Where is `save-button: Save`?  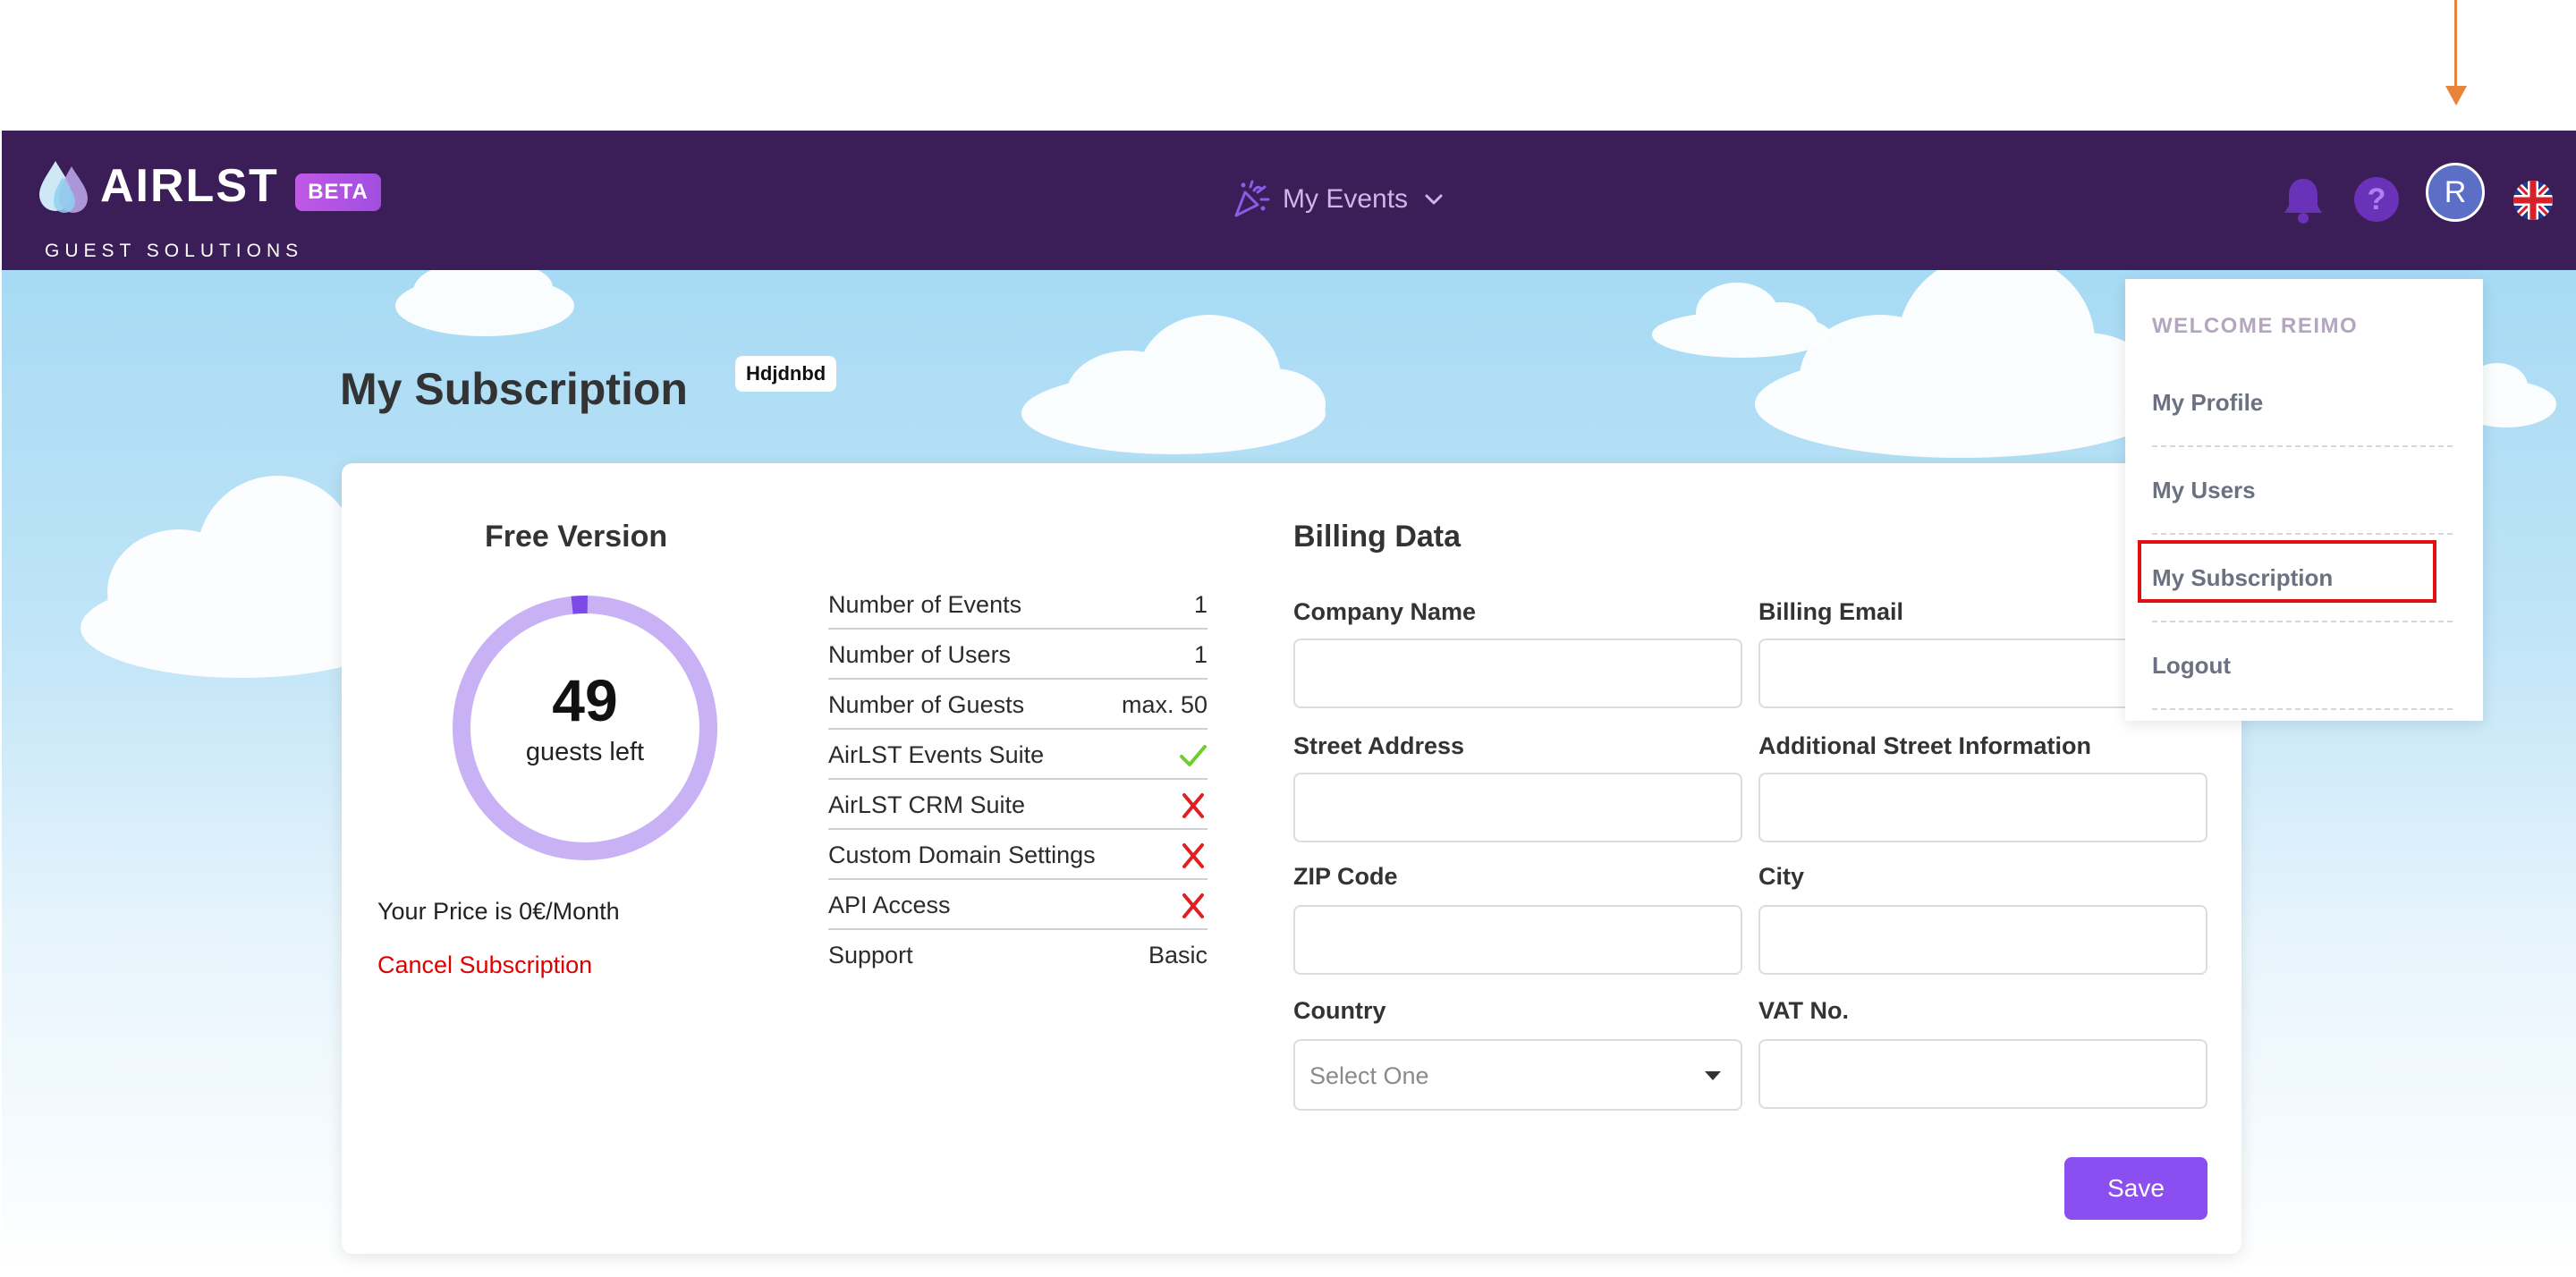
save-button: Save is located at coordinates (2135, 1188).